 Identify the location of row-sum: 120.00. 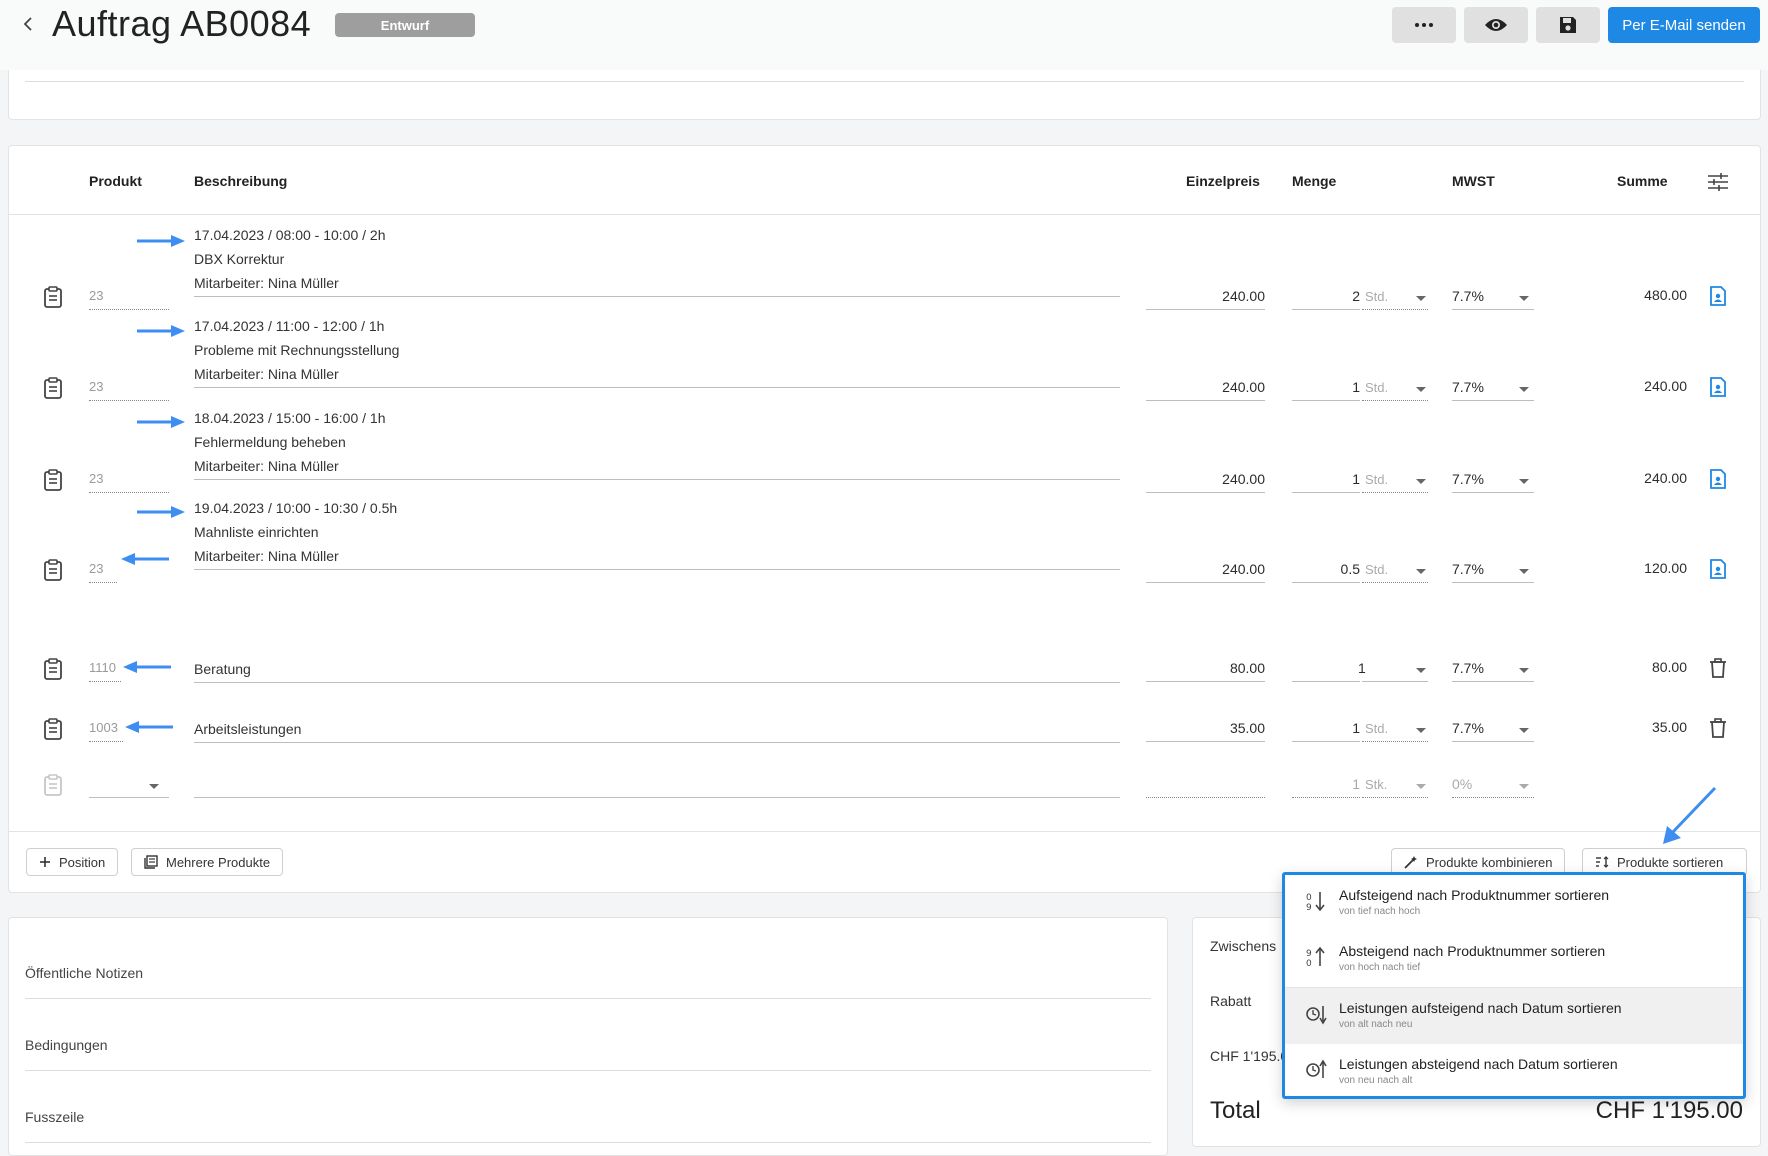
(1665, 568).